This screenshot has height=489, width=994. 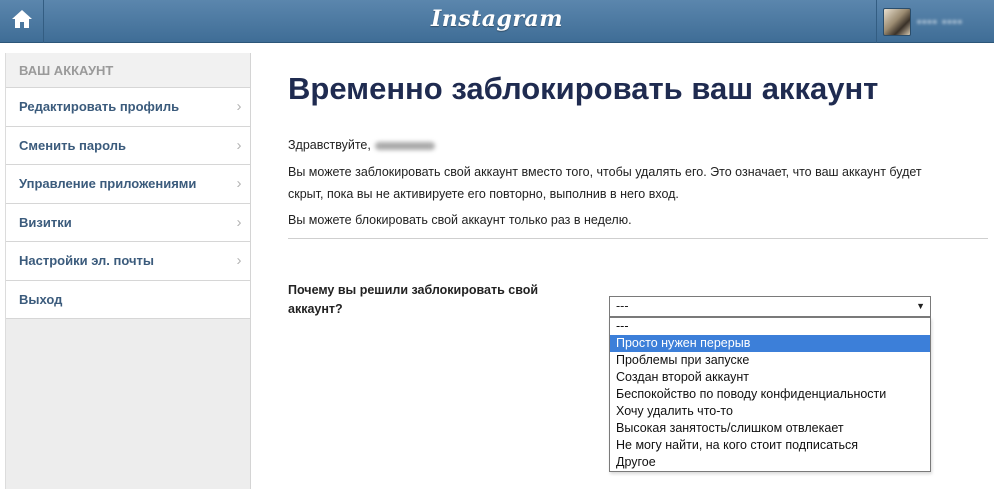 What do you see at coordinates (770, 411) in the screenshot?
I see `reason-option-remove-something: Хочу удалить что-то` at bounding box center [770, 411].